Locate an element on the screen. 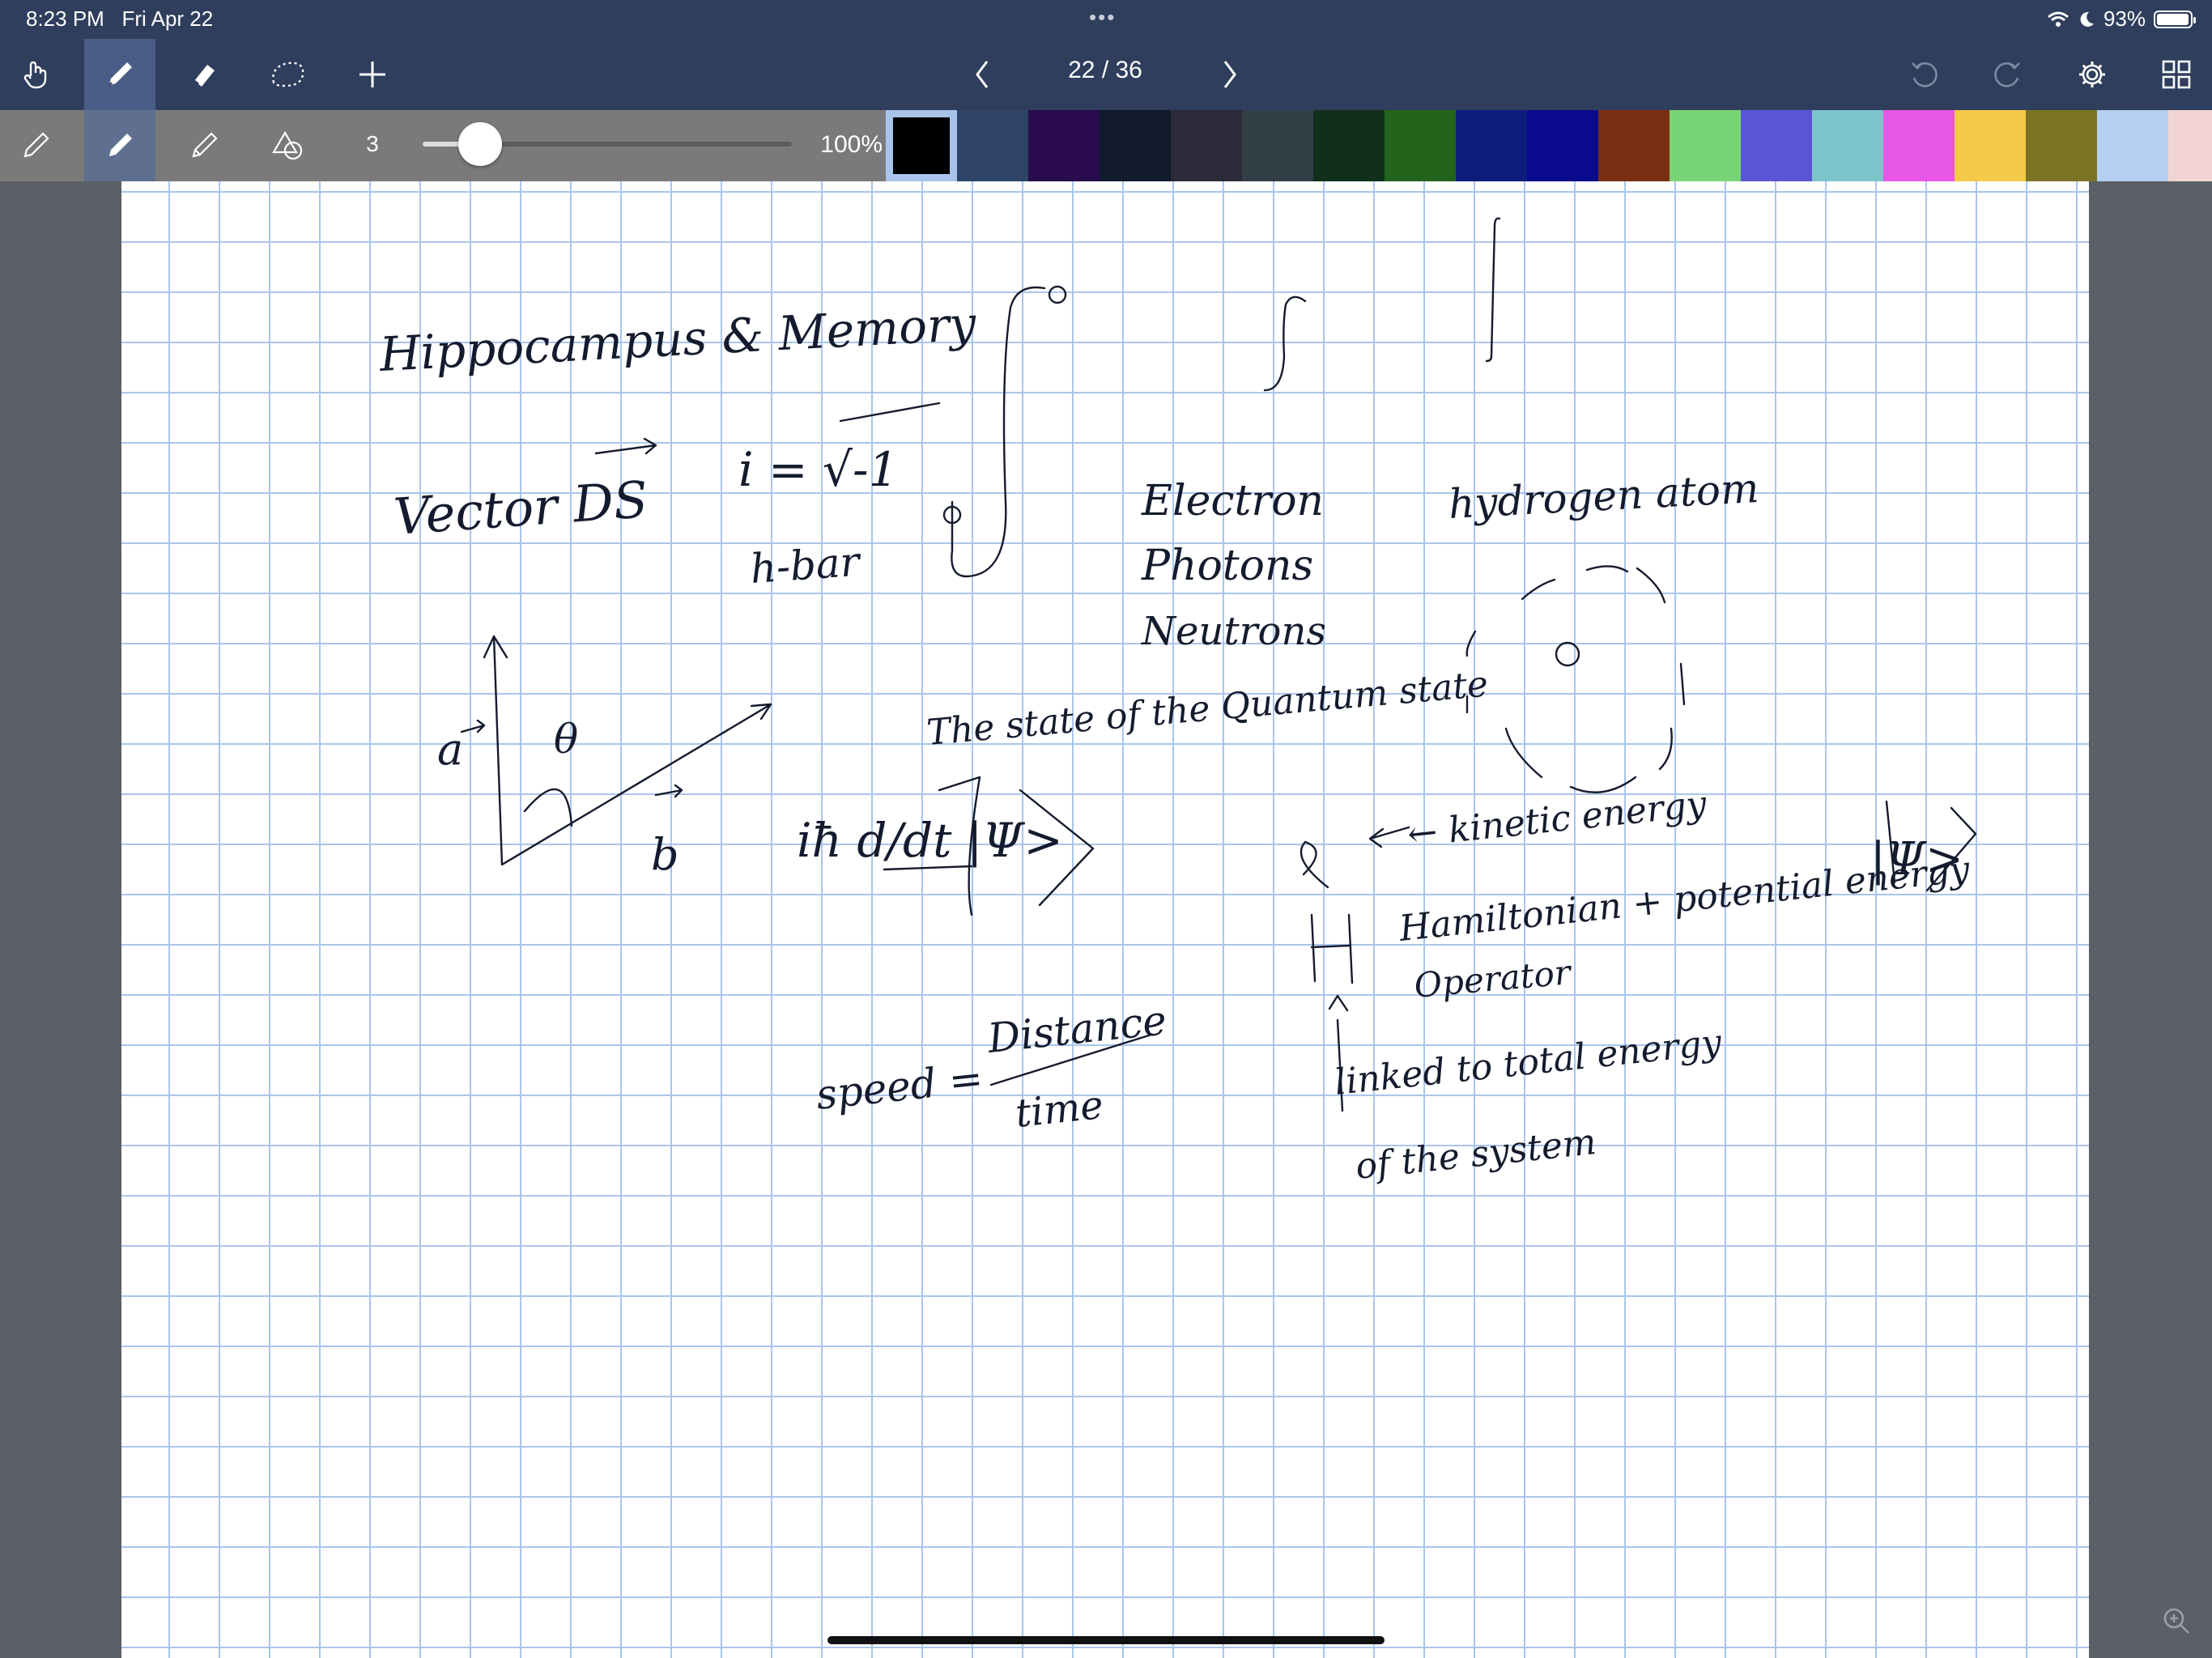  pen-size-value: 3 is located at coordinates (372, 143).